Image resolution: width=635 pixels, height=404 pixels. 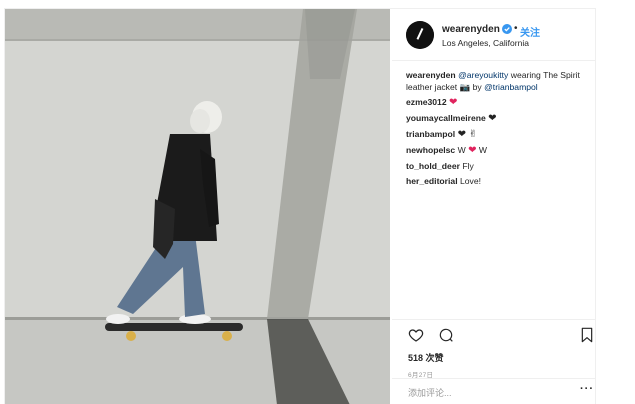 I want to click on follow-button: 关注, so click(x=530, y=31).